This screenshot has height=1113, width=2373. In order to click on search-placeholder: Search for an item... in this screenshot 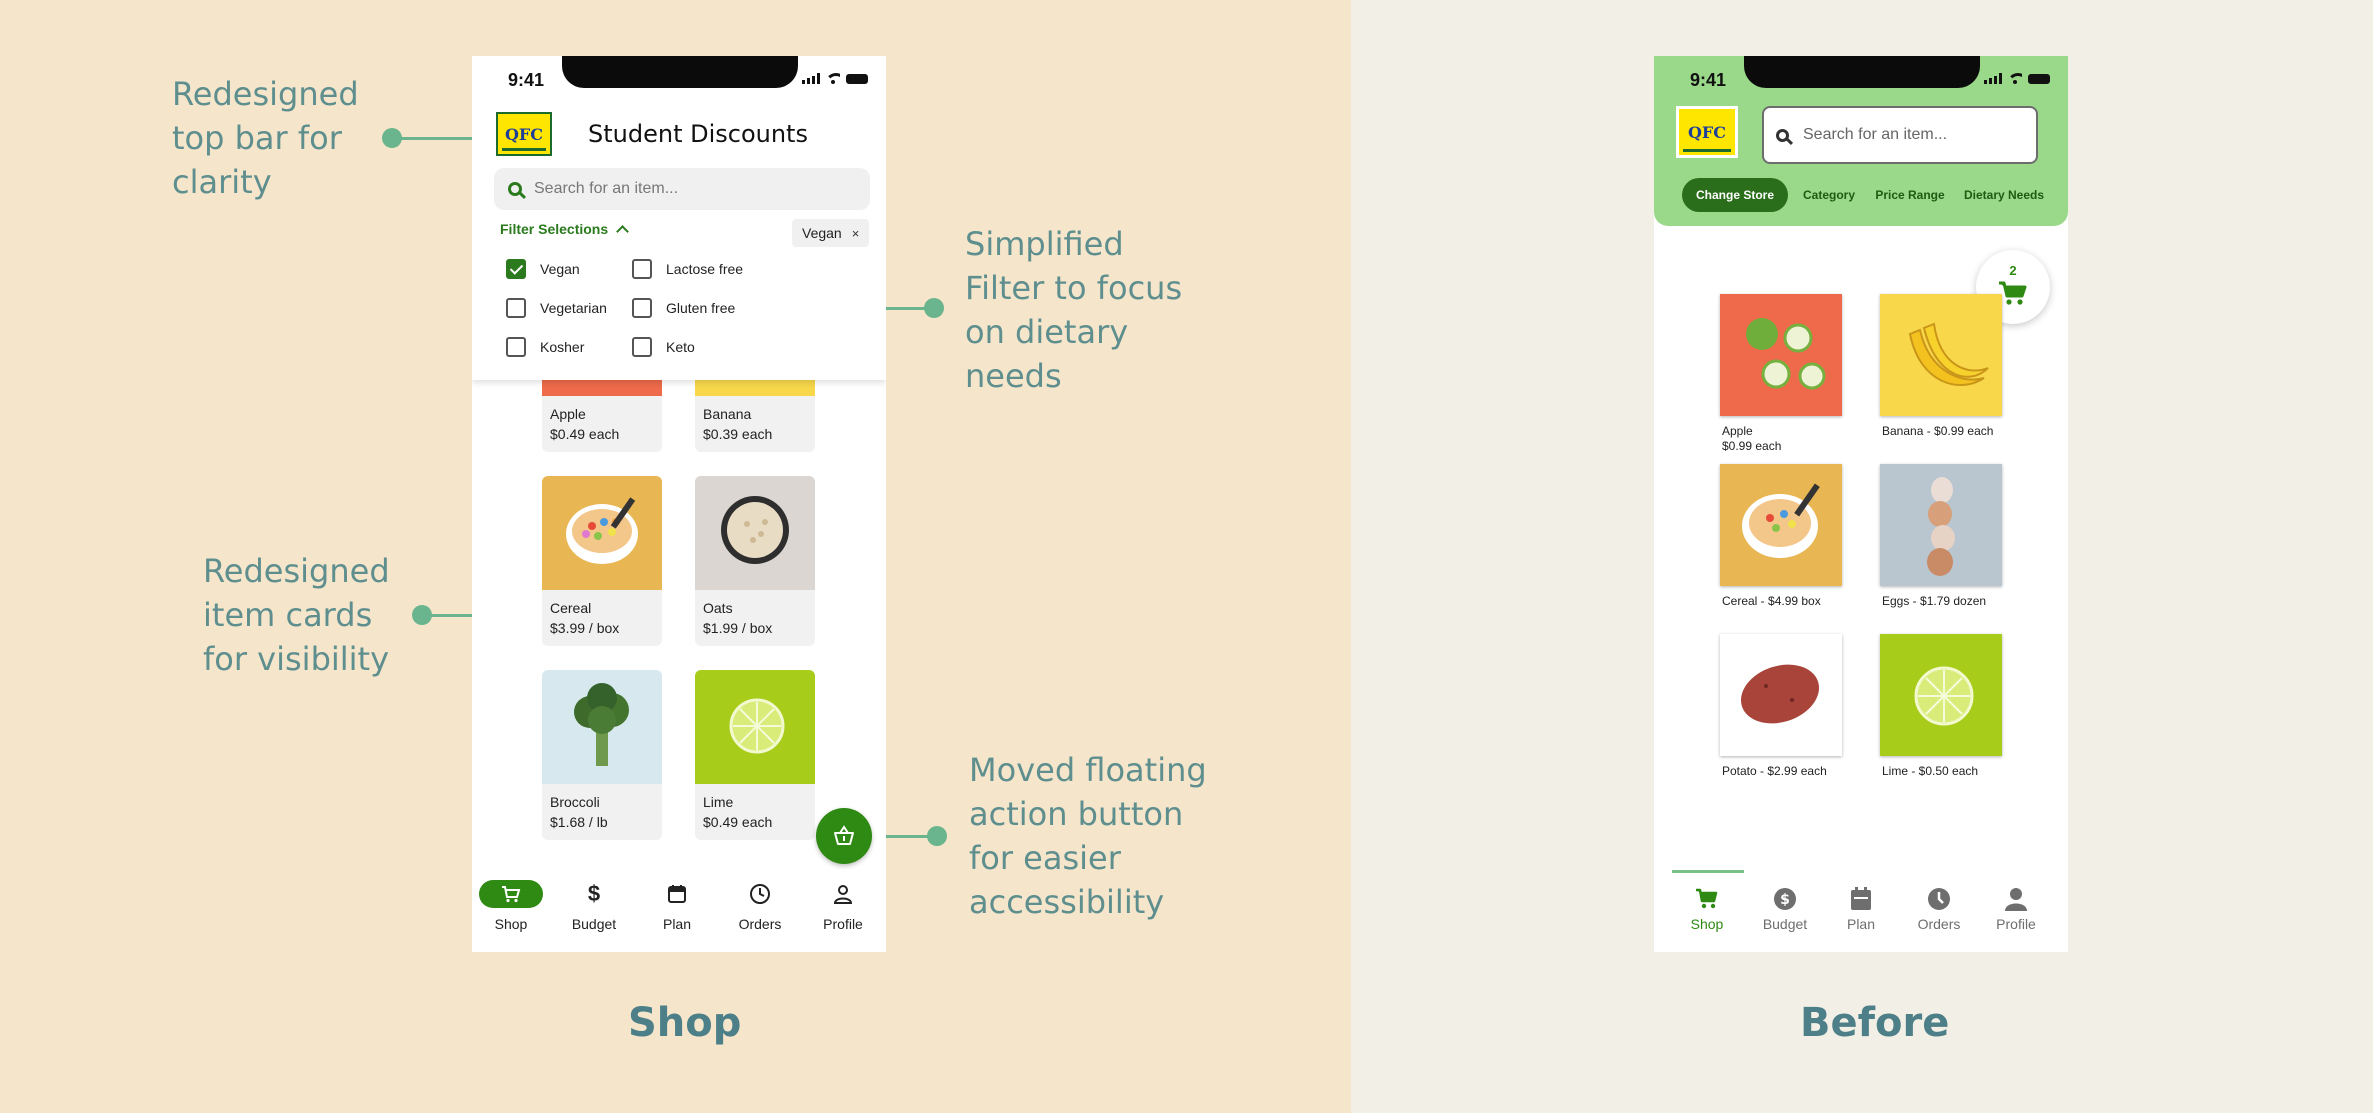, I will do `click(606, 188)`.